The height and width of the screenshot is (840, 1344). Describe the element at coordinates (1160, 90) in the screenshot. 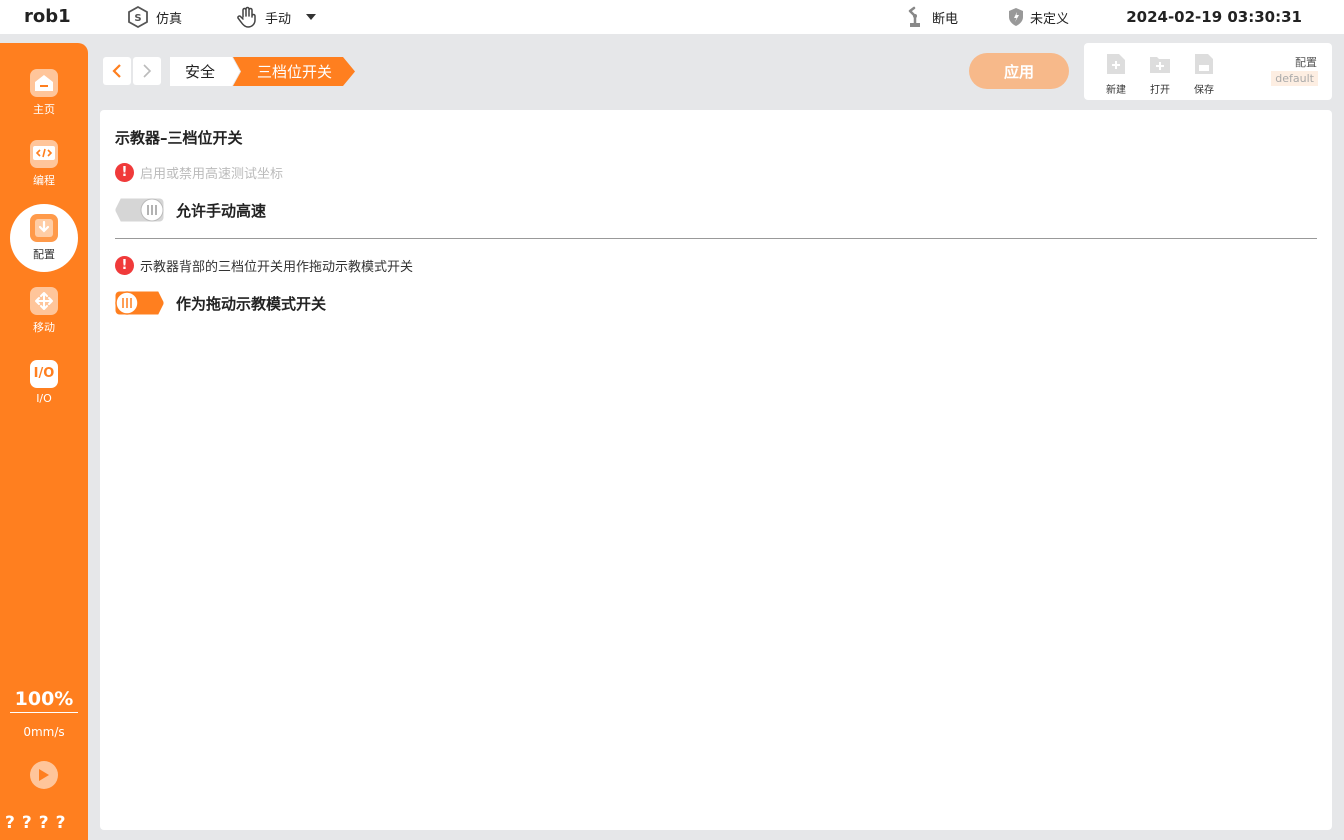

I see `open-label: 打开` at that location.